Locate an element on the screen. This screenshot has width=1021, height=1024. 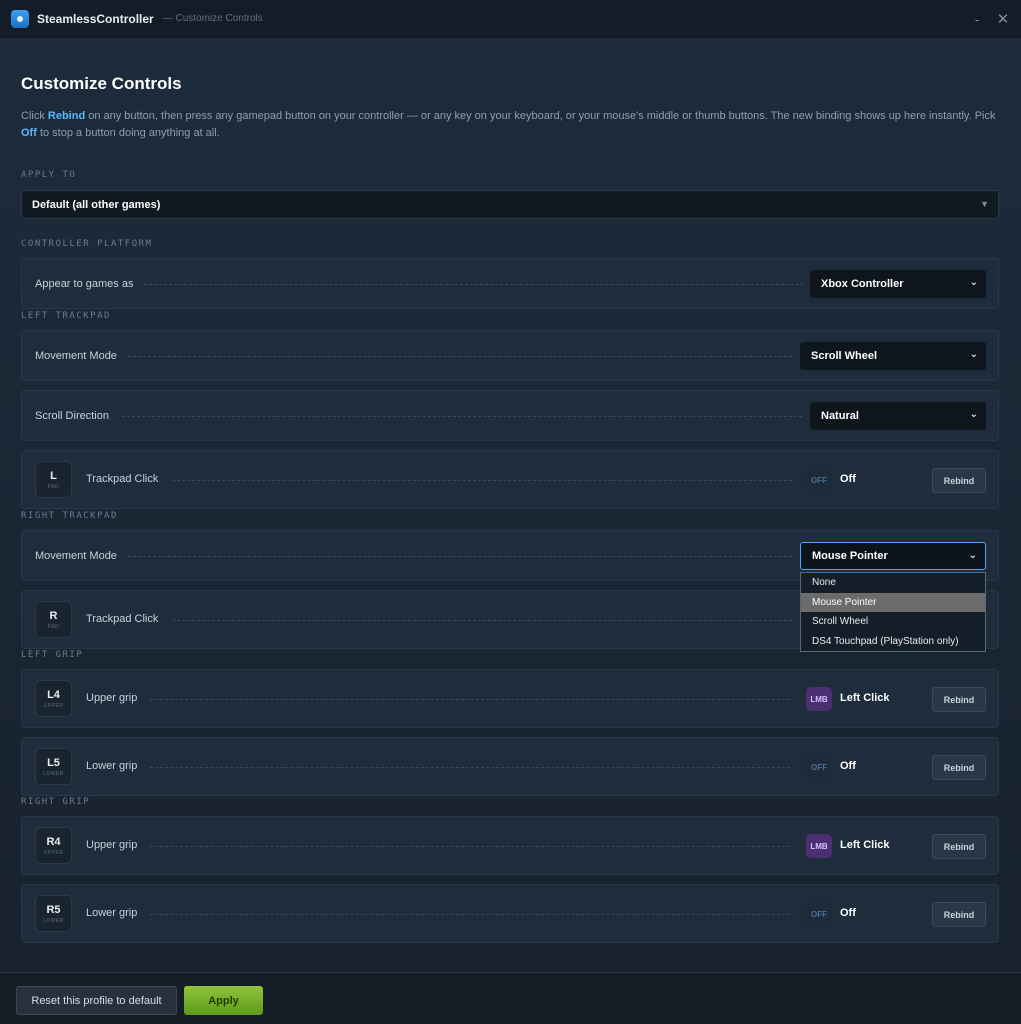
section-label-left-grip: LEFT GRIP is located at coordinates (52, 655).